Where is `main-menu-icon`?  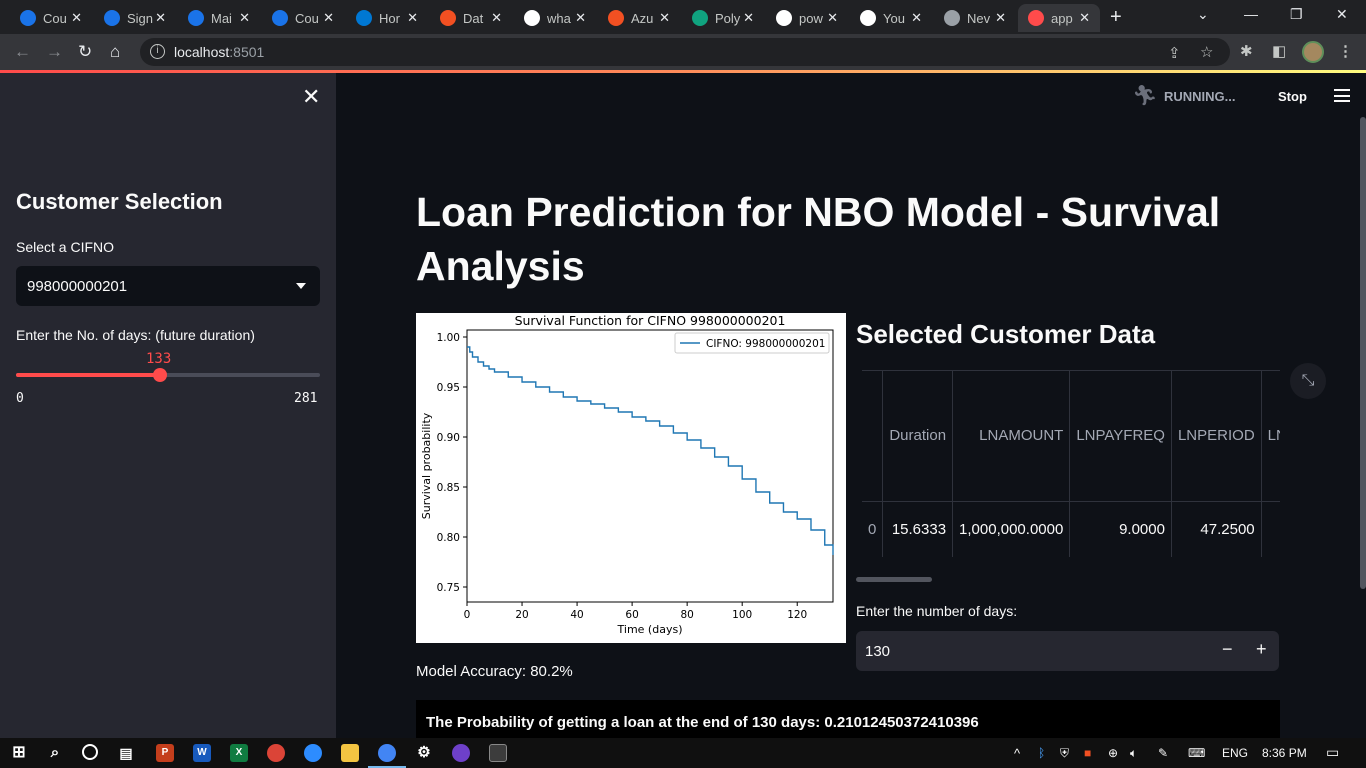 main-menu-icon is located at coordinates (1342, 95).